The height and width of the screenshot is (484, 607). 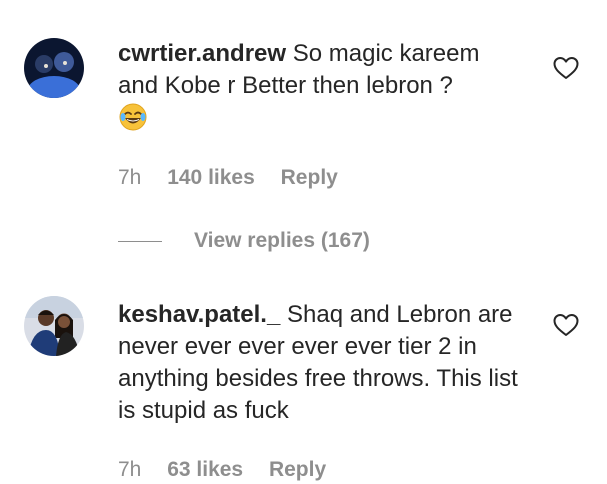 What do you see at coordinates (211, 177) in the screenshot?
I see `likes-count: 140 likes` at bounding box center [211, 177].